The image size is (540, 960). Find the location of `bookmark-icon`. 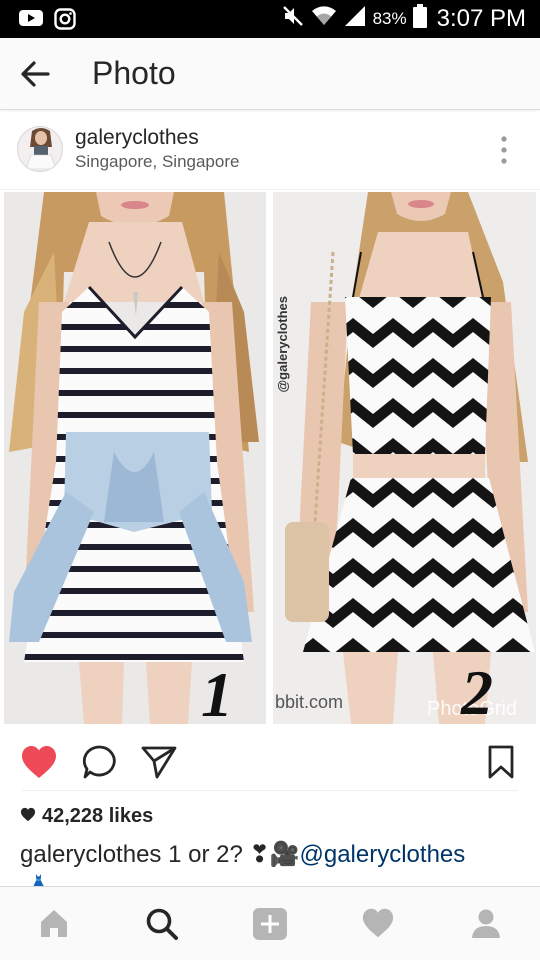

bookmark-icon is located at coordinates (501, 764).